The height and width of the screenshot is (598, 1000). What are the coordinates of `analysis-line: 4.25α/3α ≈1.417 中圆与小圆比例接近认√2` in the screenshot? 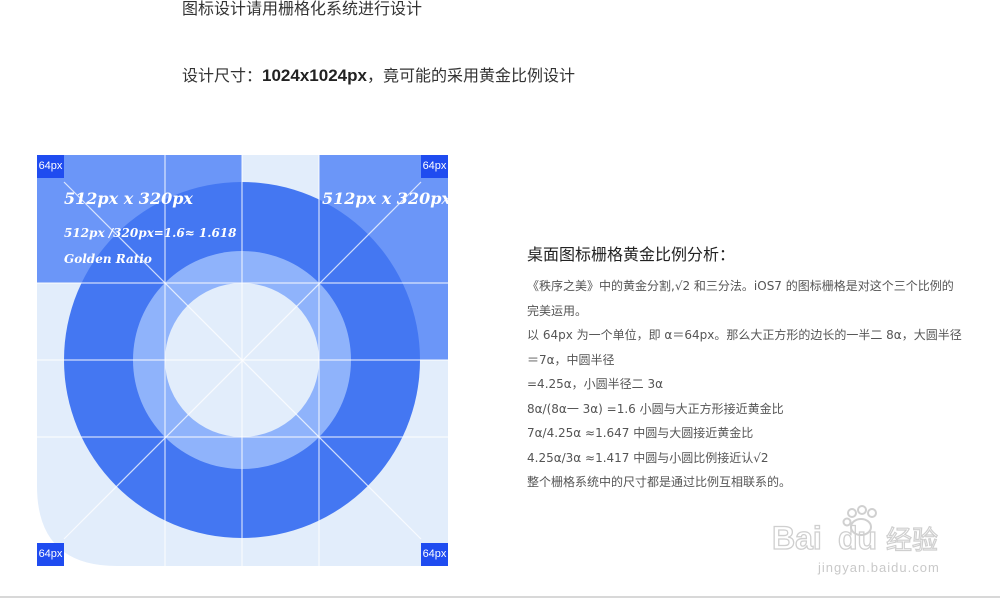 It's located at (648, 457).